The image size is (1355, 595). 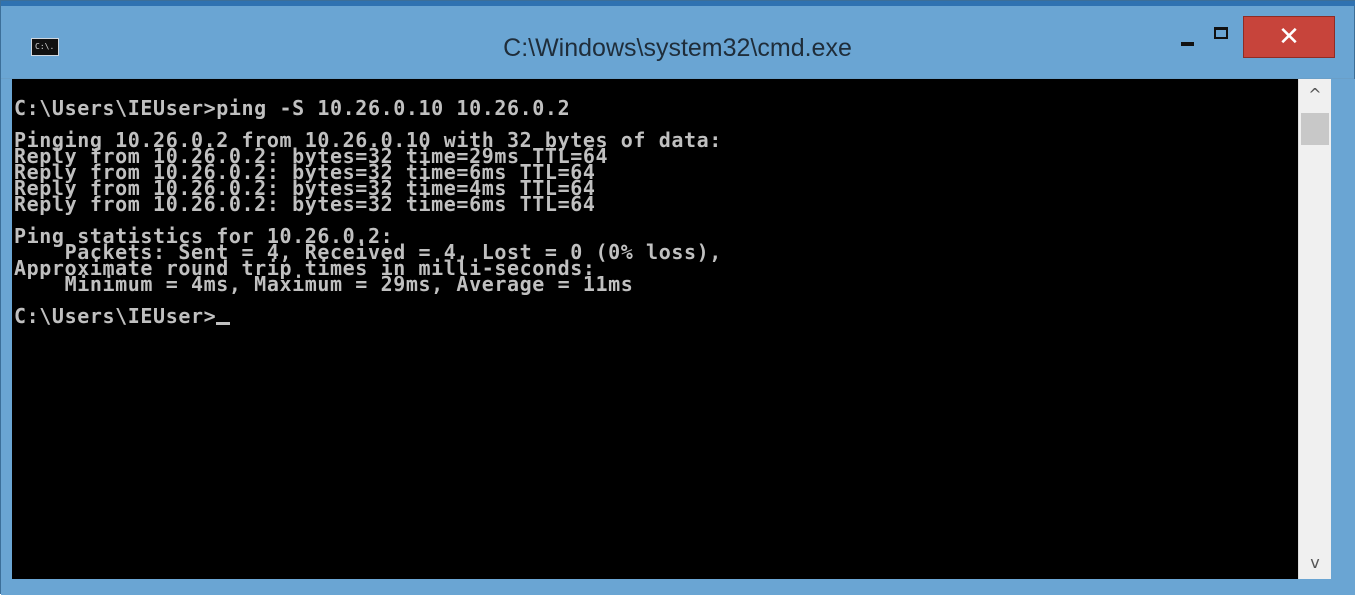 I want to click on title-bar: C:\. C:\Windows\system32\cmd.exe ✕, so click(x=677, y=42).